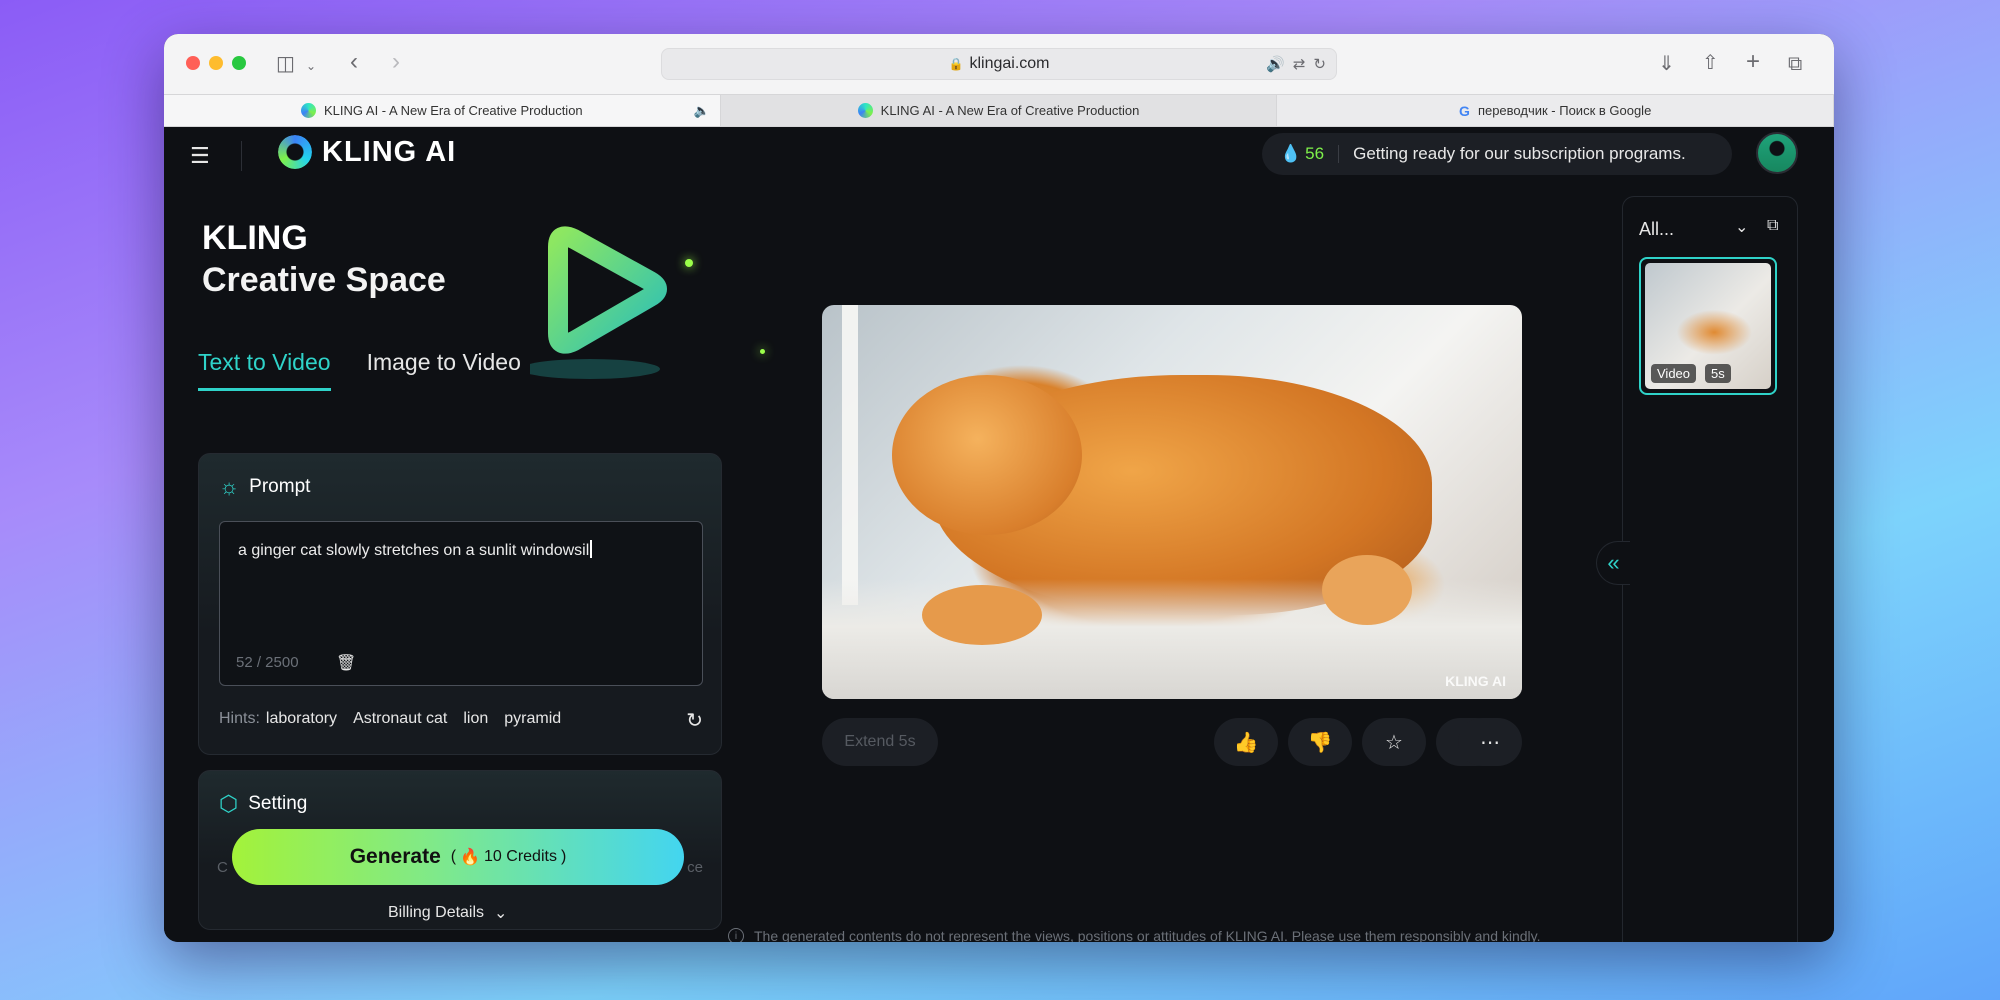 The width and height of the screenshot is (2000, 1000). Describe the element at coordinates (701, 111) in the screenshot. I see `tab-audio-icon: 🔈` at that location.